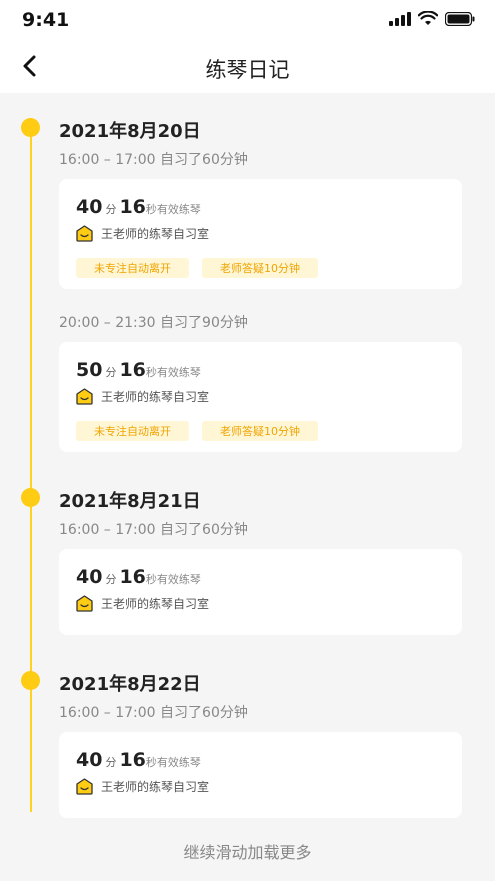  Describe the element at coordinates (247, 70) in the screenshot. I see `page-title: 练琴日记` at that location.